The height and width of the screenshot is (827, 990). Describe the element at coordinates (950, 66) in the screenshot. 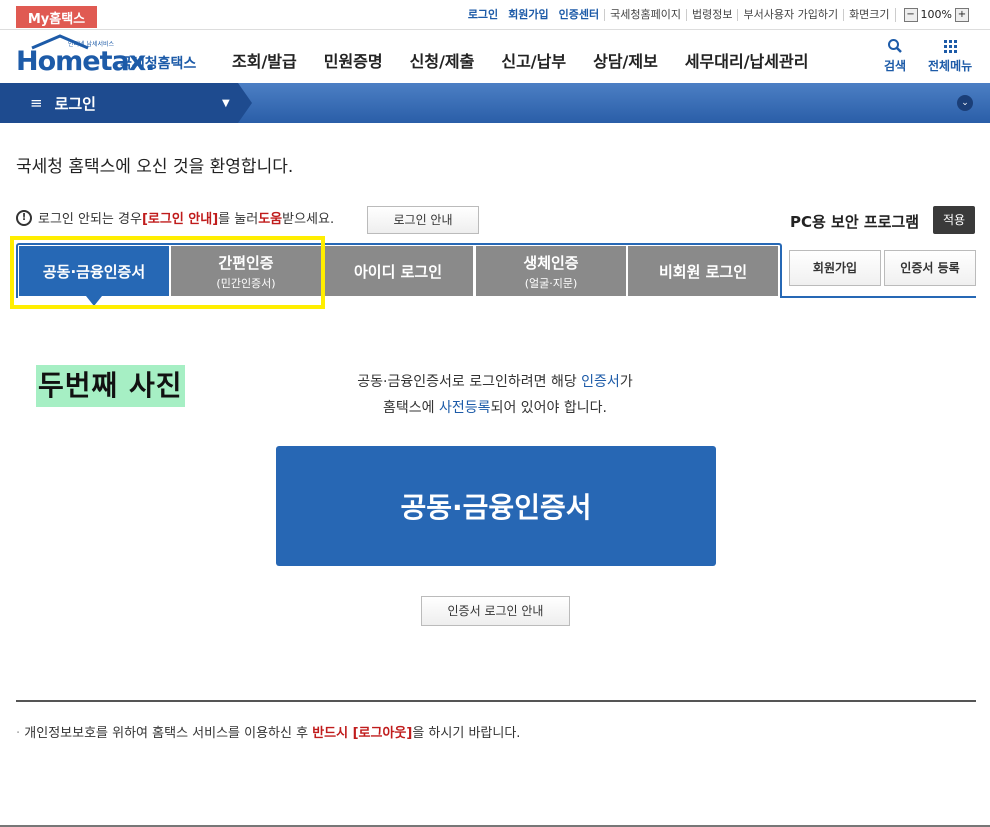

I see `all-menu-label: 전체메뉴` at that location.